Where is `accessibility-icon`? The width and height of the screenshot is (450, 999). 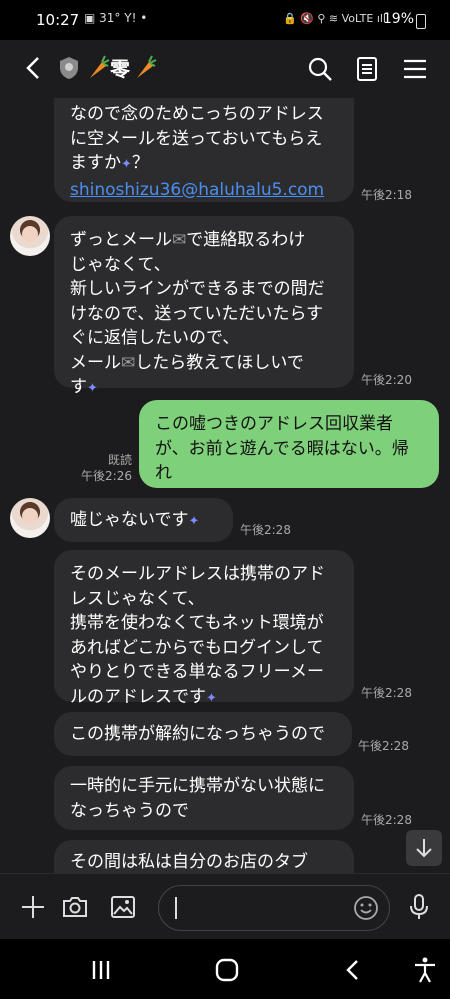 accessibility-icon is located at coordinates (425, 970).